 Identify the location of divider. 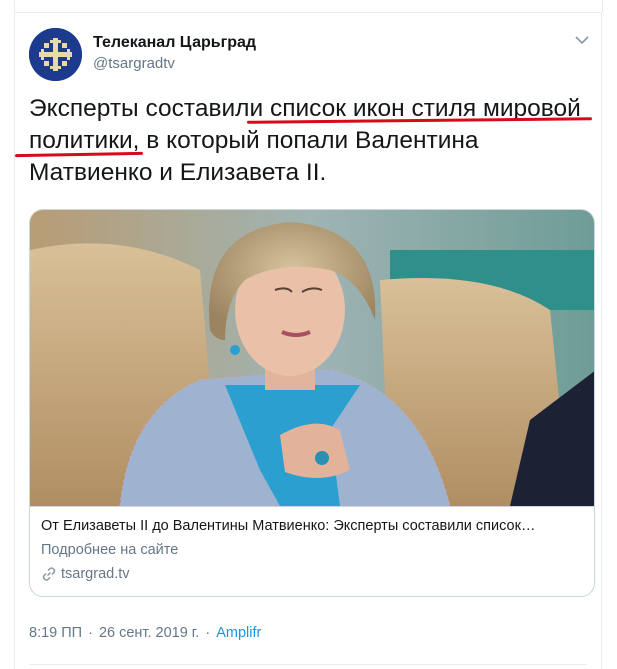
(308, 664).